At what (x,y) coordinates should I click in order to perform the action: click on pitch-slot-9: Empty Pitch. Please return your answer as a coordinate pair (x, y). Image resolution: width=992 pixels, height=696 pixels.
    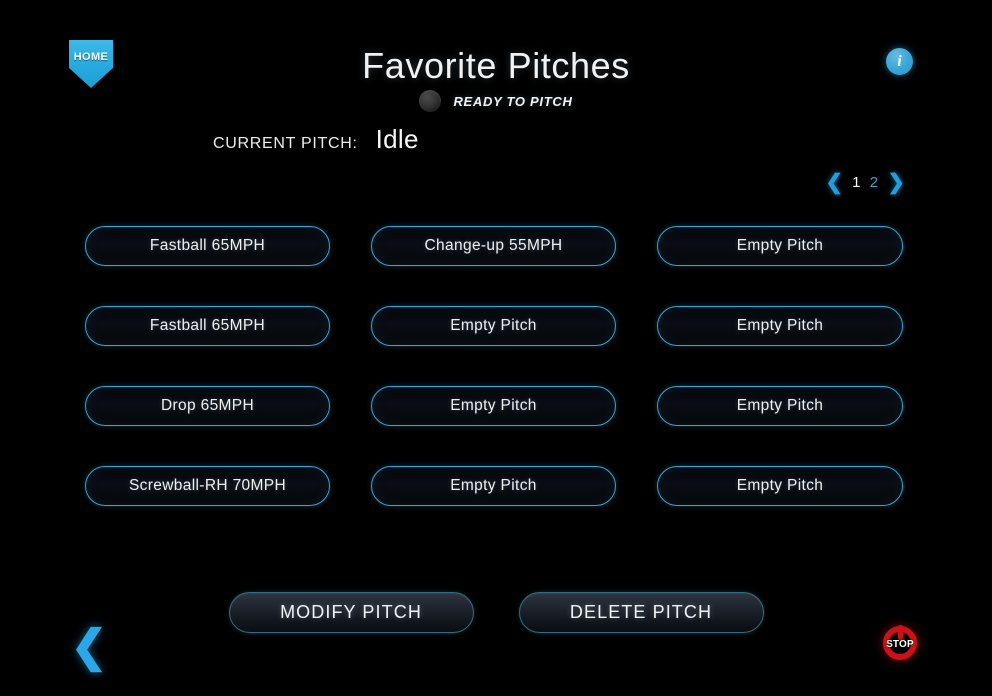
    Looking at the image, I should click on (780, 406).